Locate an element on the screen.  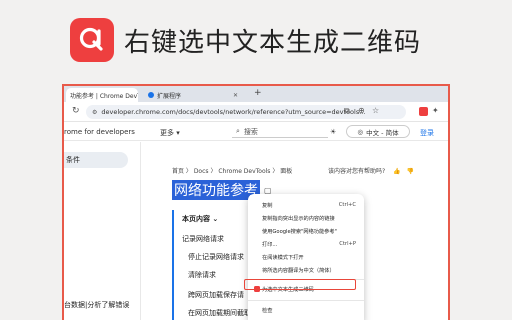
language-selector: ◎ 中文 - 简体 is located at coordinates (378, 131).